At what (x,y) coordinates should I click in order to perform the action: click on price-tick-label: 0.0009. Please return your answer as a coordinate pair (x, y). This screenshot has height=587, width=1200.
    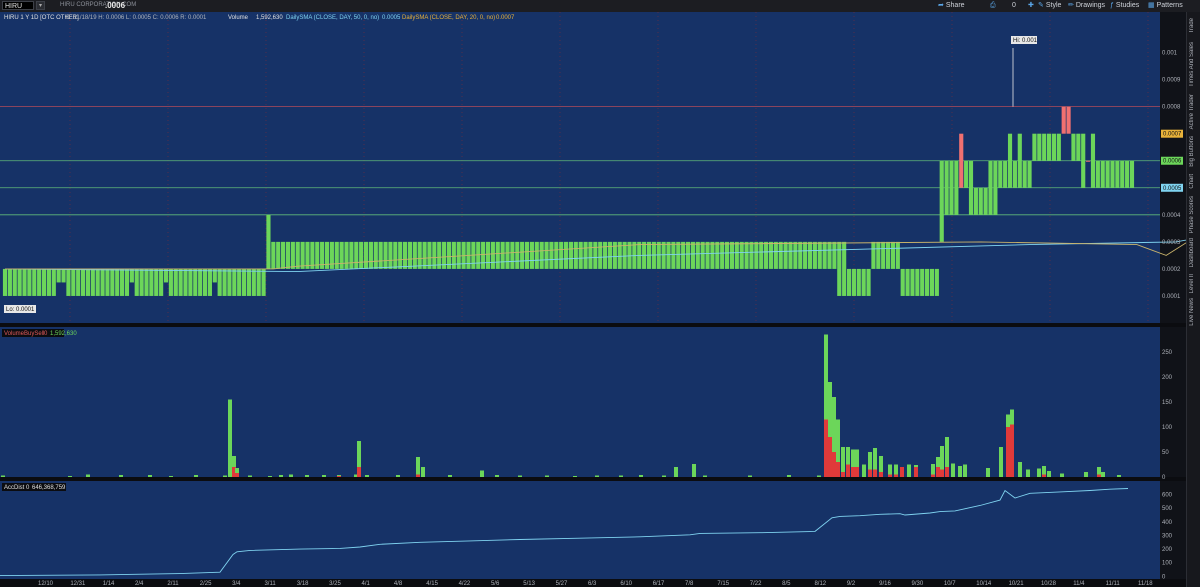
    Looking at the image, I should click on (1171, 81).